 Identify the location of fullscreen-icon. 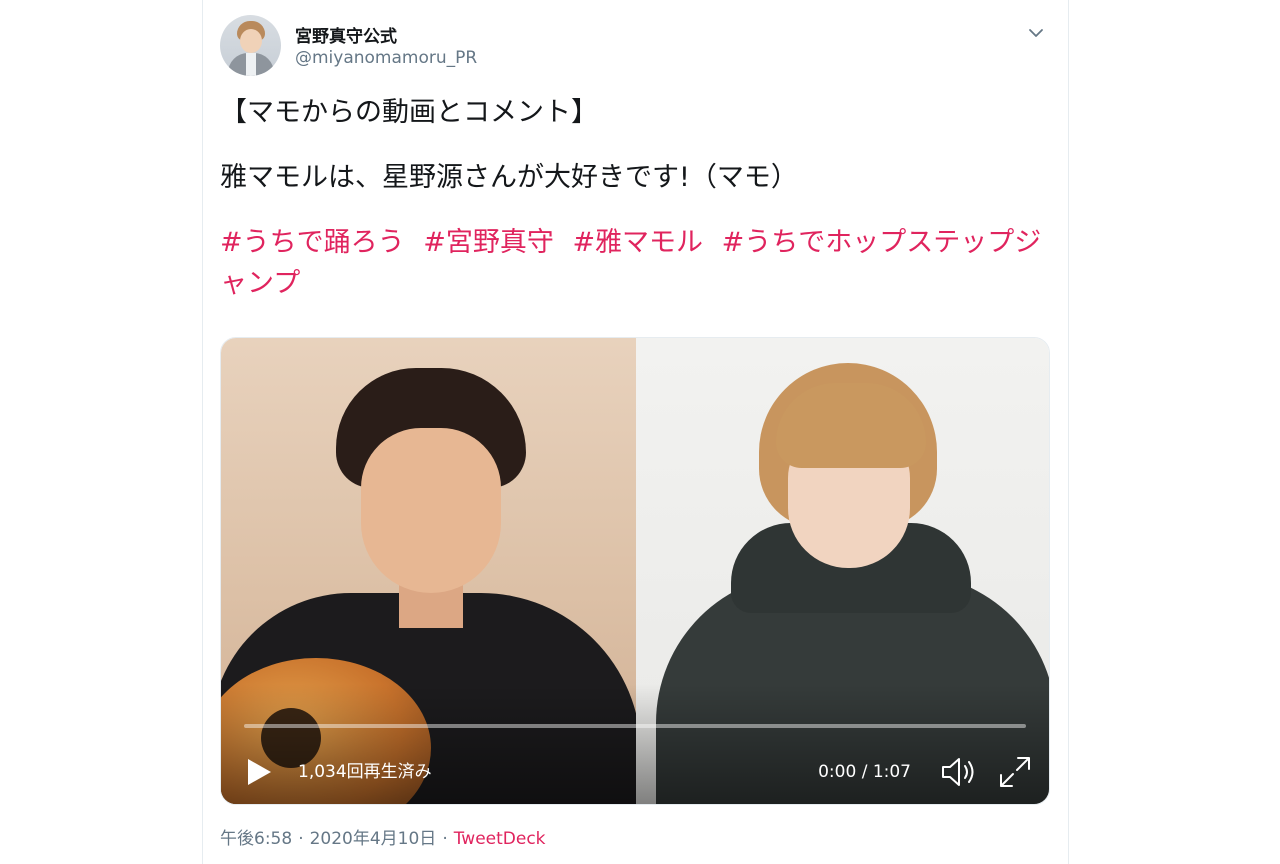
(1015, 772).